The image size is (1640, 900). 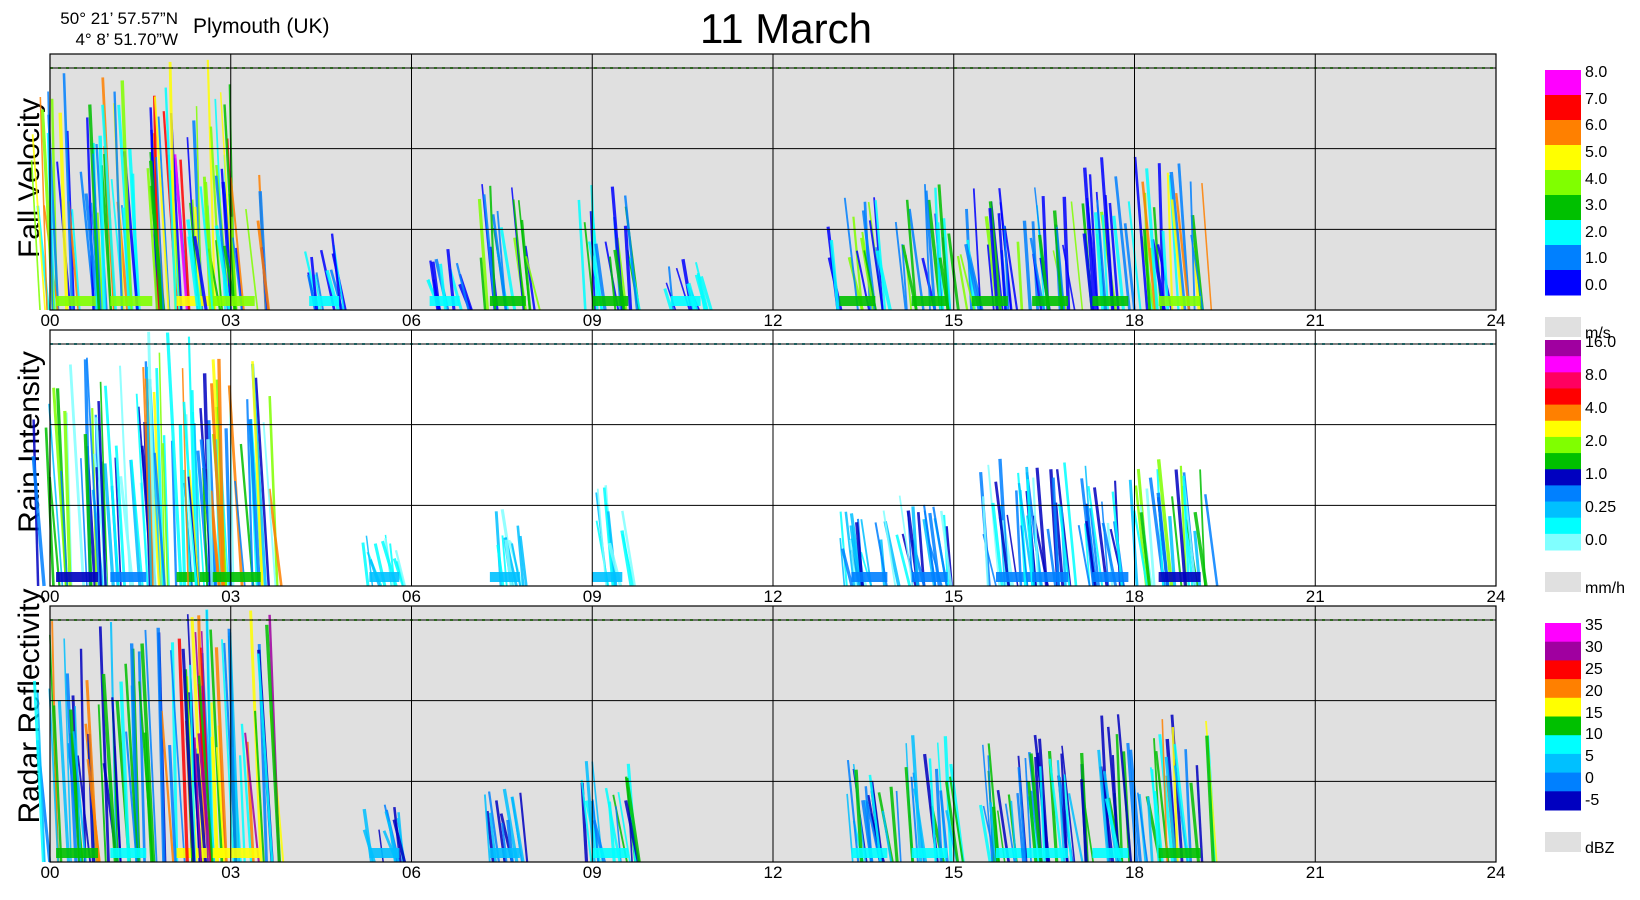 What do you see at coordinates (1496, 872) in the screenshot?
I see `panel-3-x-tick: 24` at bounding box center [1496, 872].